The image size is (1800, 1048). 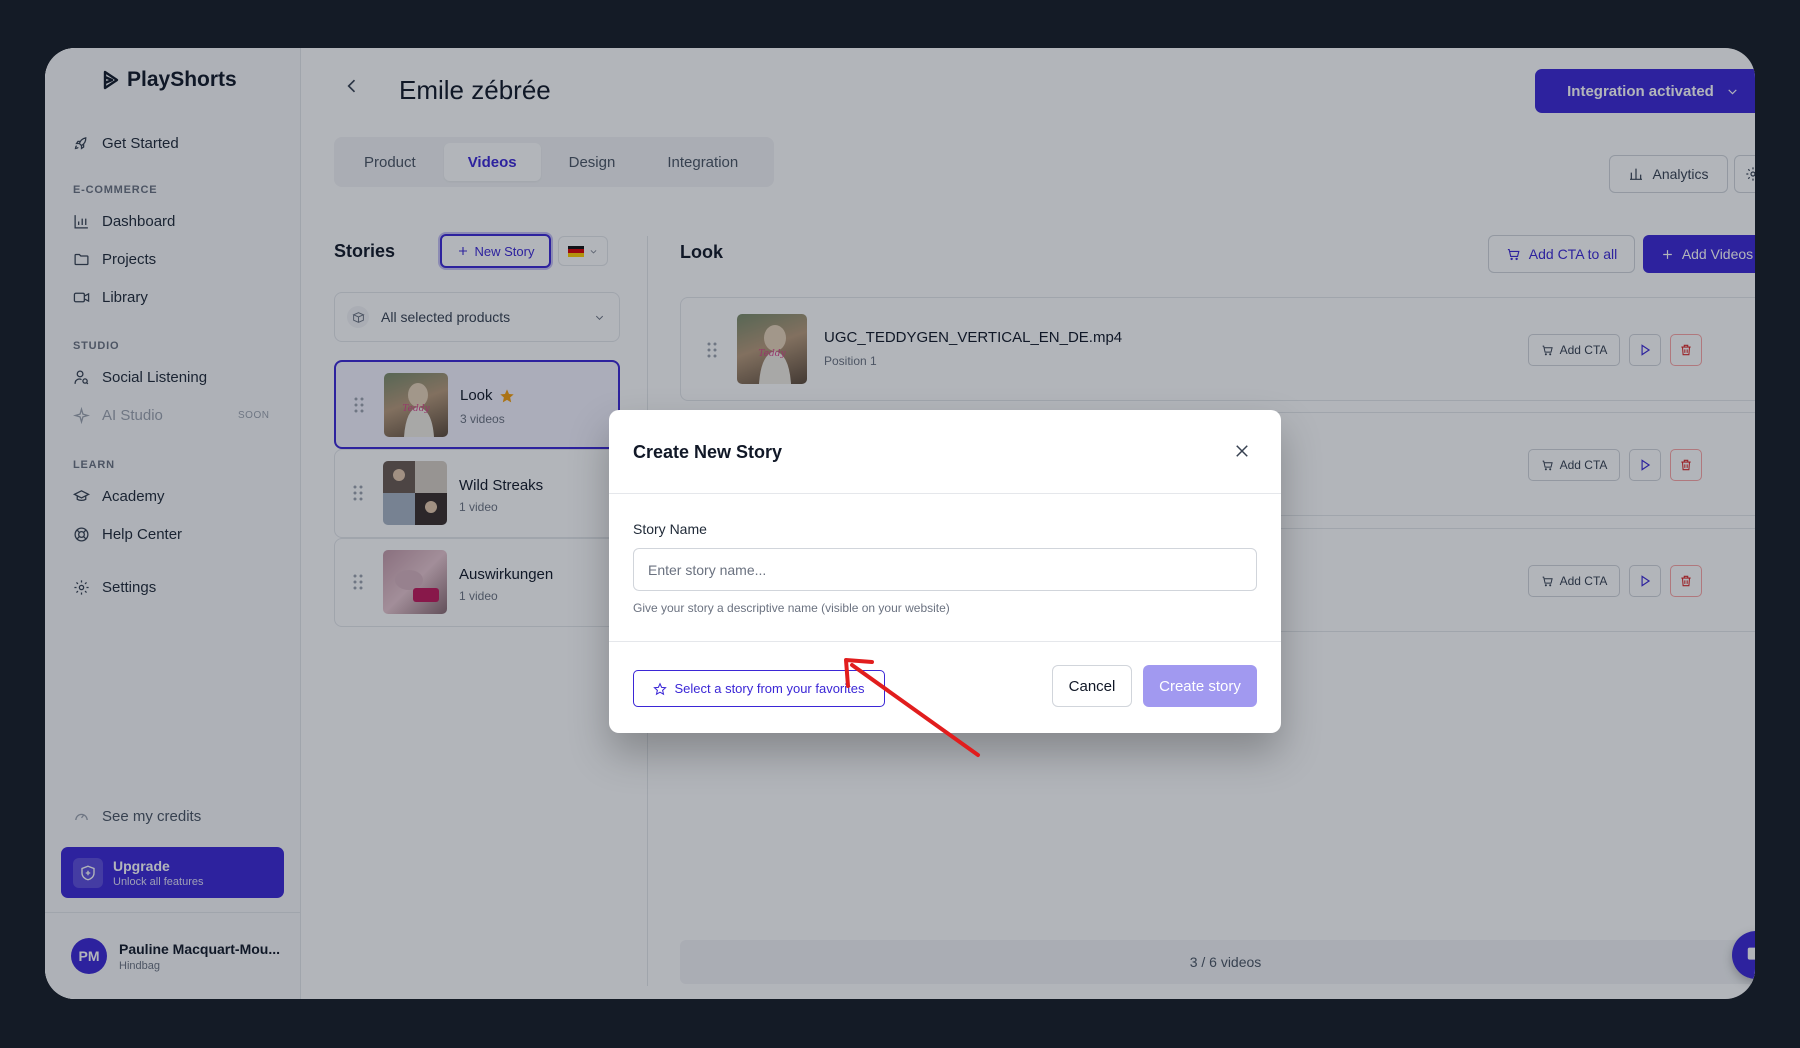 What do you see at coordinates (945, 641) in the screenshot?
I see `modal-divider` at bounding box center [945, 641].